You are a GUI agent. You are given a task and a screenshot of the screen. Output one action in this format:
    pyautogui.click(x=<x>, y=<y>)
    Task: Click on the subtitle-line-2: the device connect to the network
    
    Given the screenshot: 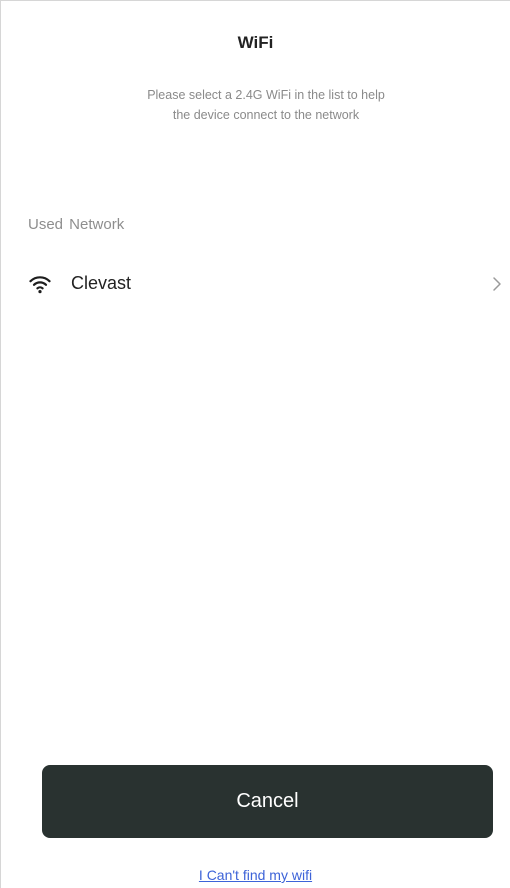 What is the action you would take?
    pyautogui.click(x=266, y=115)
    